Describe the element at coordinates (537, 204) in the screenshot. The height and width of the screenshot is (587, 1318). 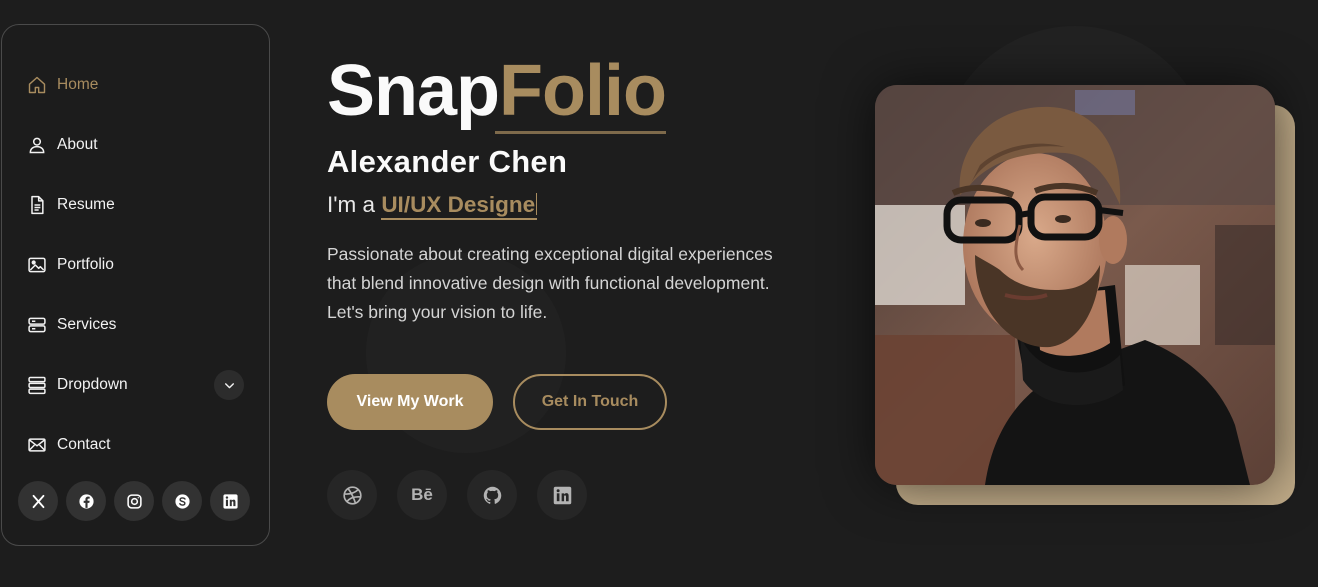
I see `typing-caret` at that location.